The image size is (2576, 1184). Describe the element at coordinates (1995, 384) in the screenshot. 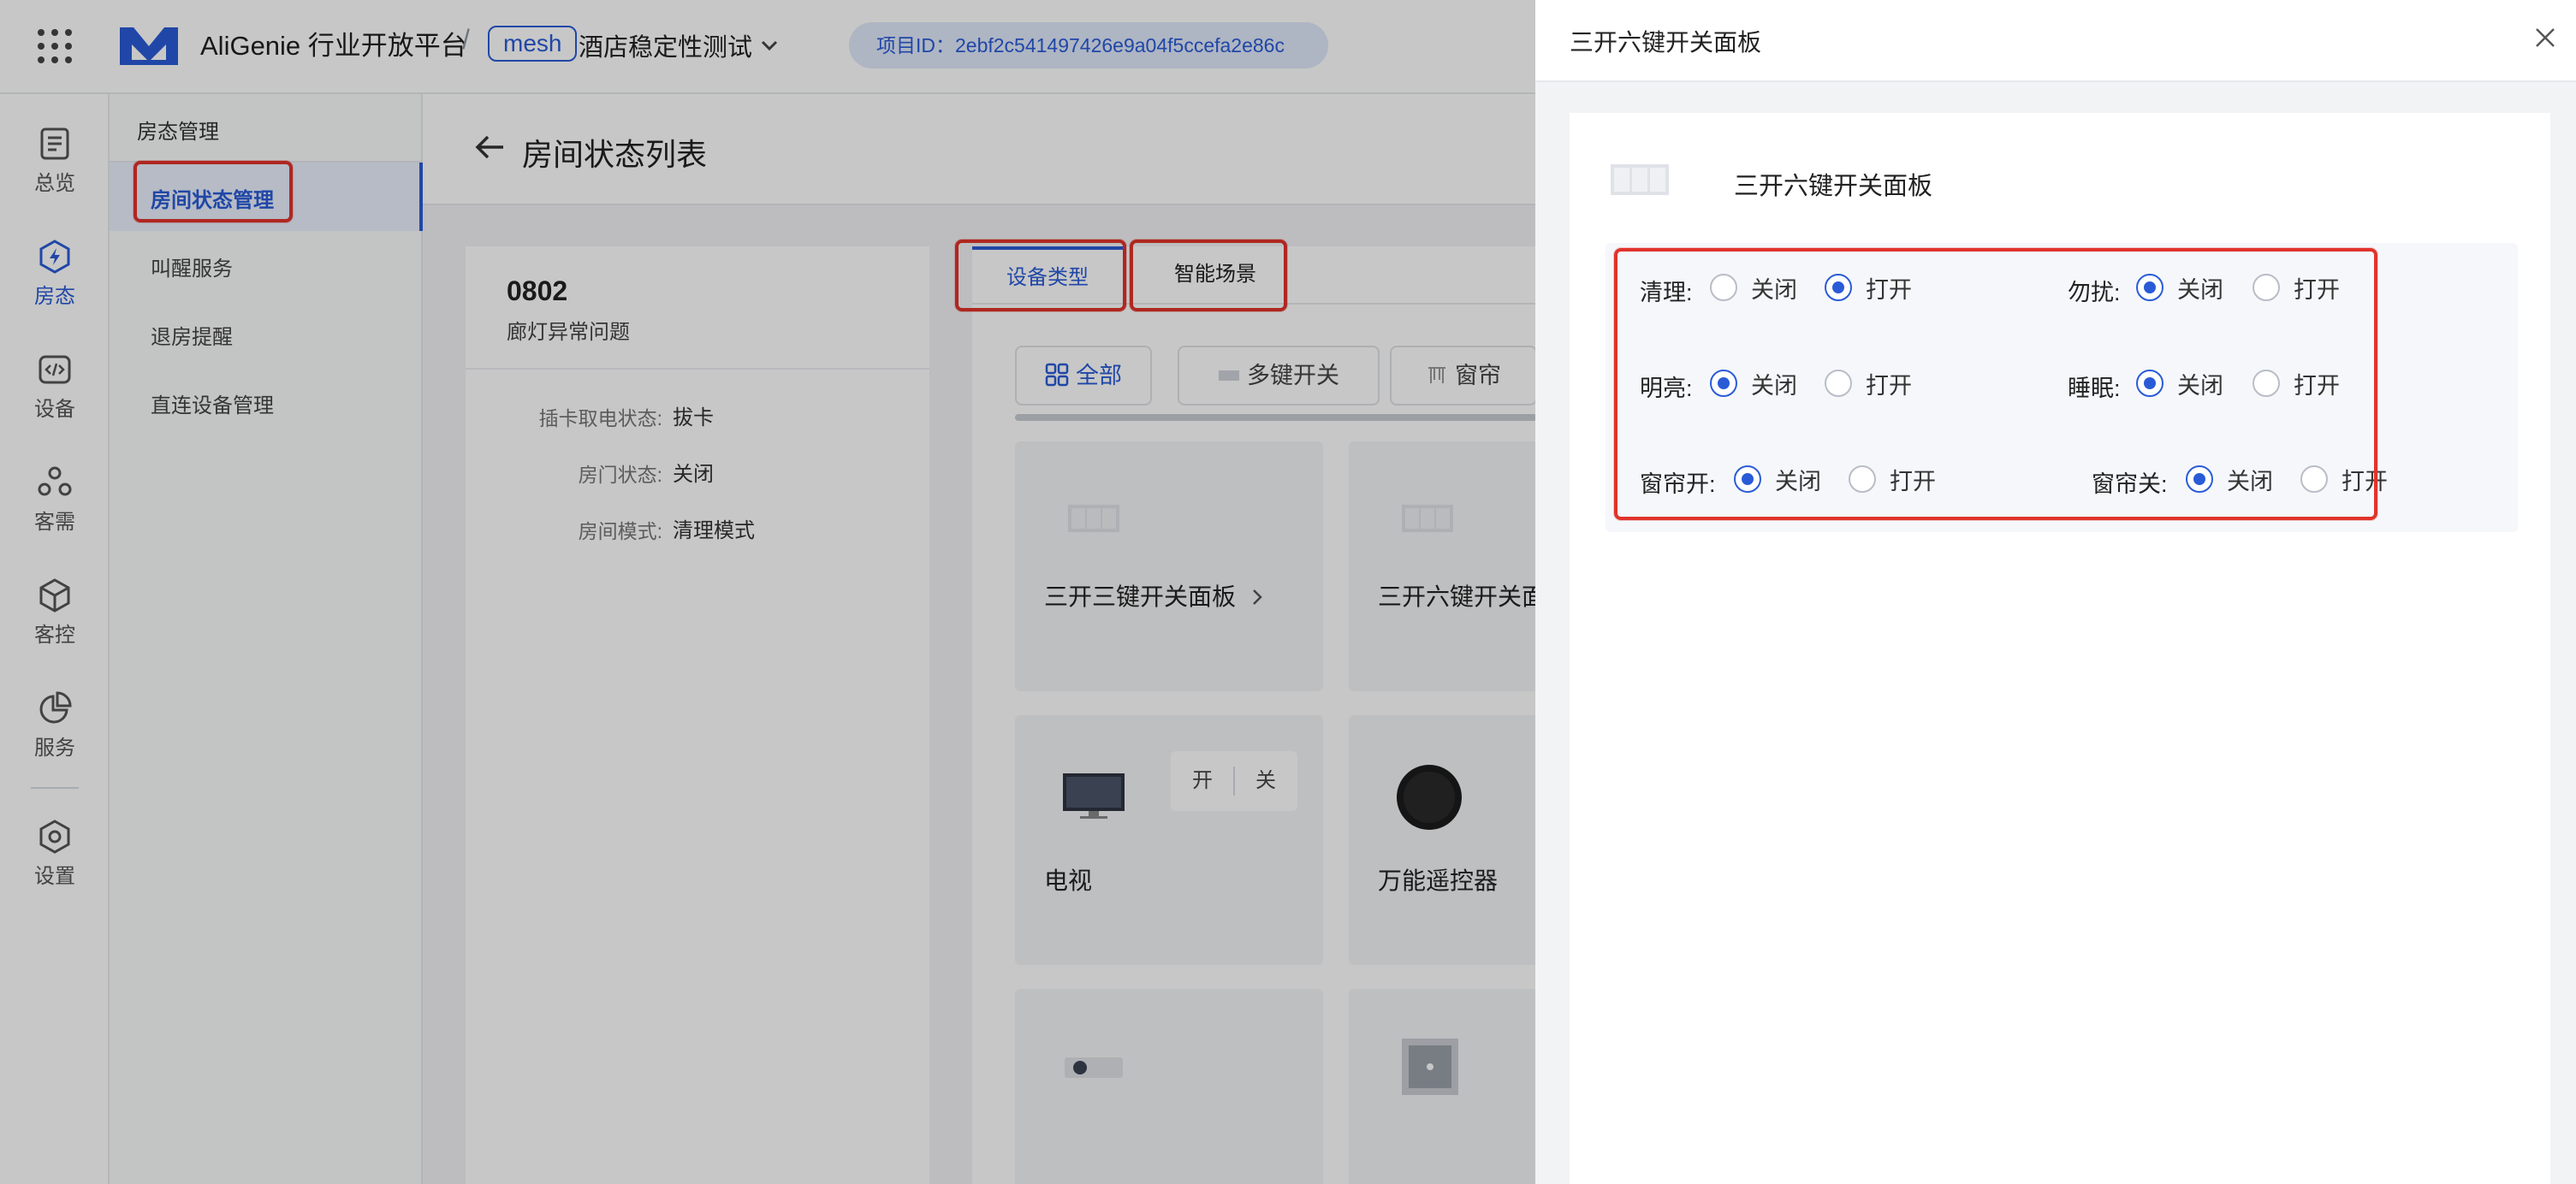

I see `highlight-box` at that location.